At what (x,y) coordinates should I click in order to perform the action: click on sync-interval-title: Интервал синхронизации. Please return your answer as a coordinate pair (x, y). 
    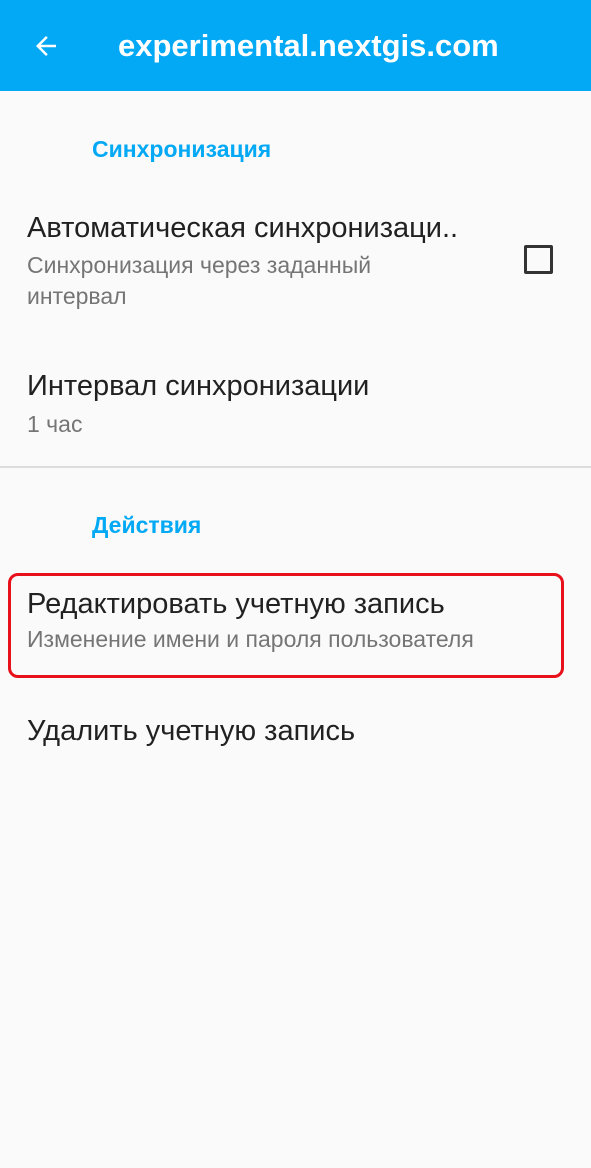
    Looking at the image, I should click on (198, 386).